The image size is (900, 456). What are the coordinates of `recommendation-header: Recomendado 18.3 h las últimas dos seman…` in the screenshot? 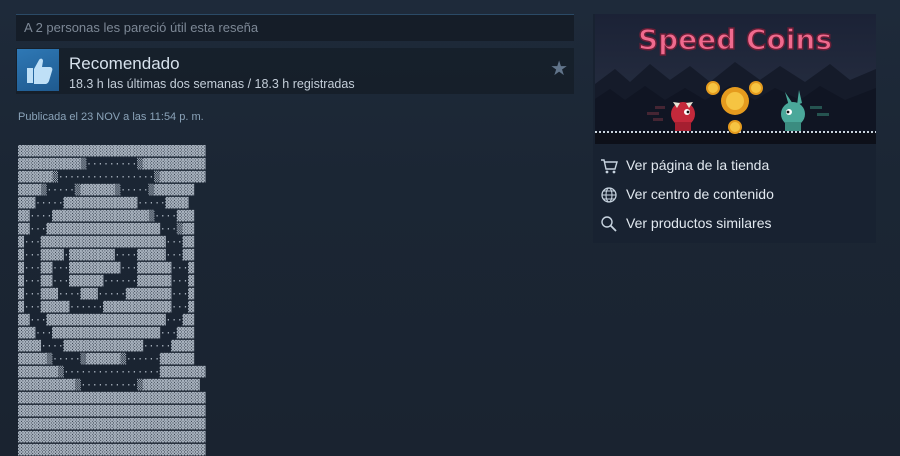 It's located at (295, 71).